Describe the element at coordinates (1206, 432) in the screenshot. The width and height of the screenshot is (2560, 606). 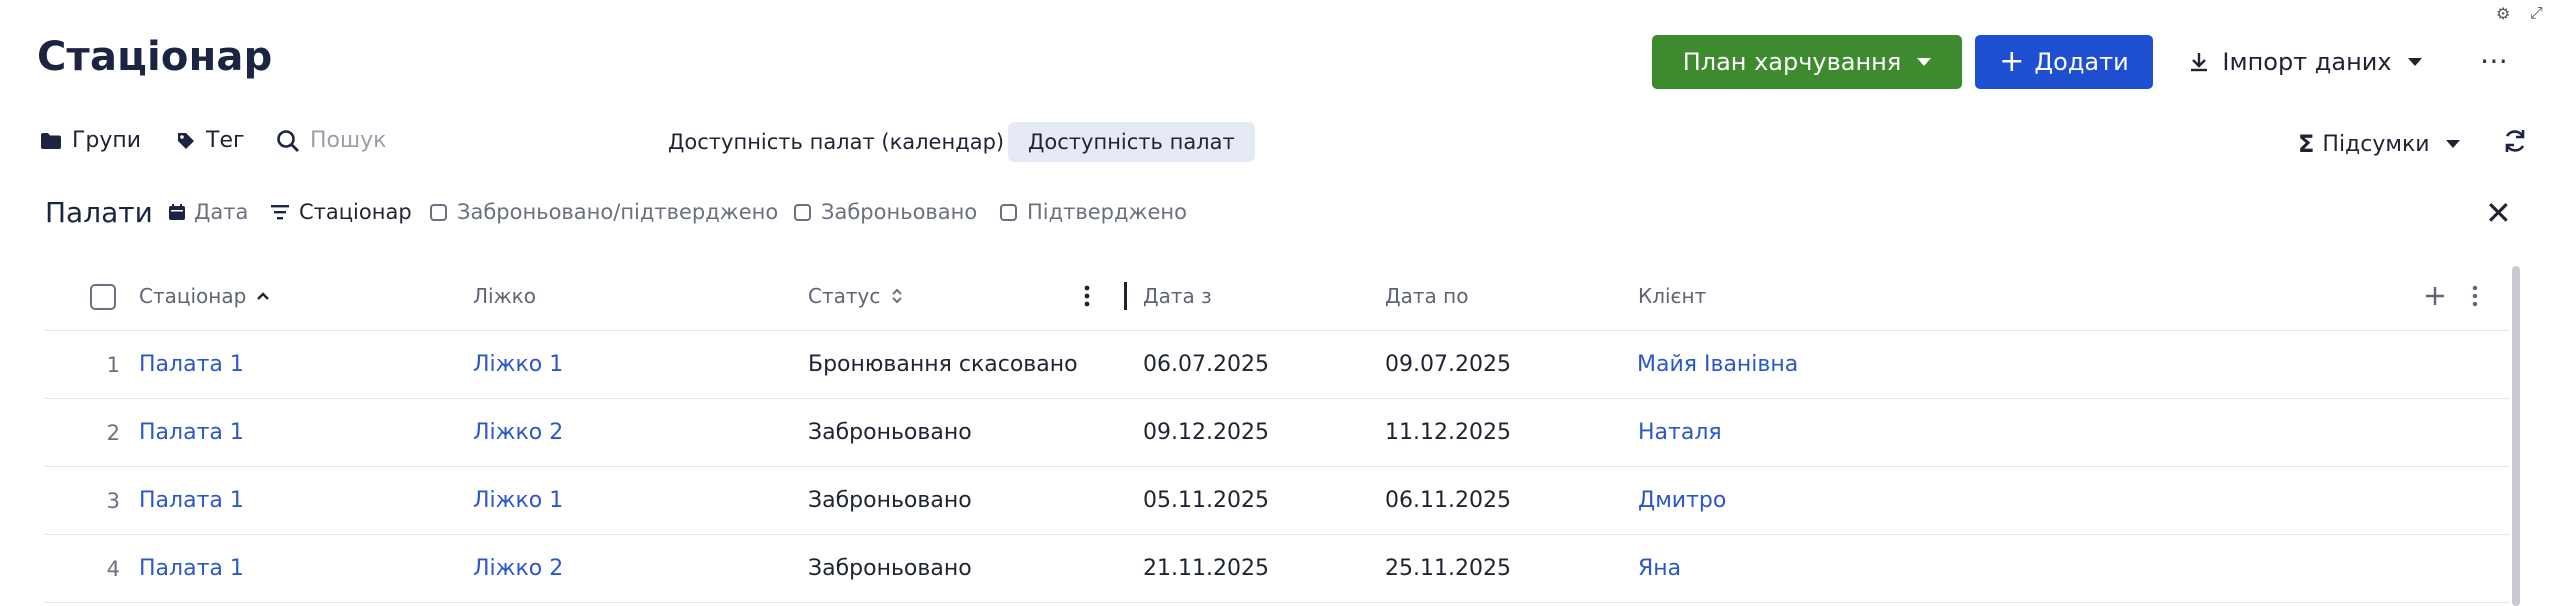
I see `date-from-cell: 09.12.2025` at that location.